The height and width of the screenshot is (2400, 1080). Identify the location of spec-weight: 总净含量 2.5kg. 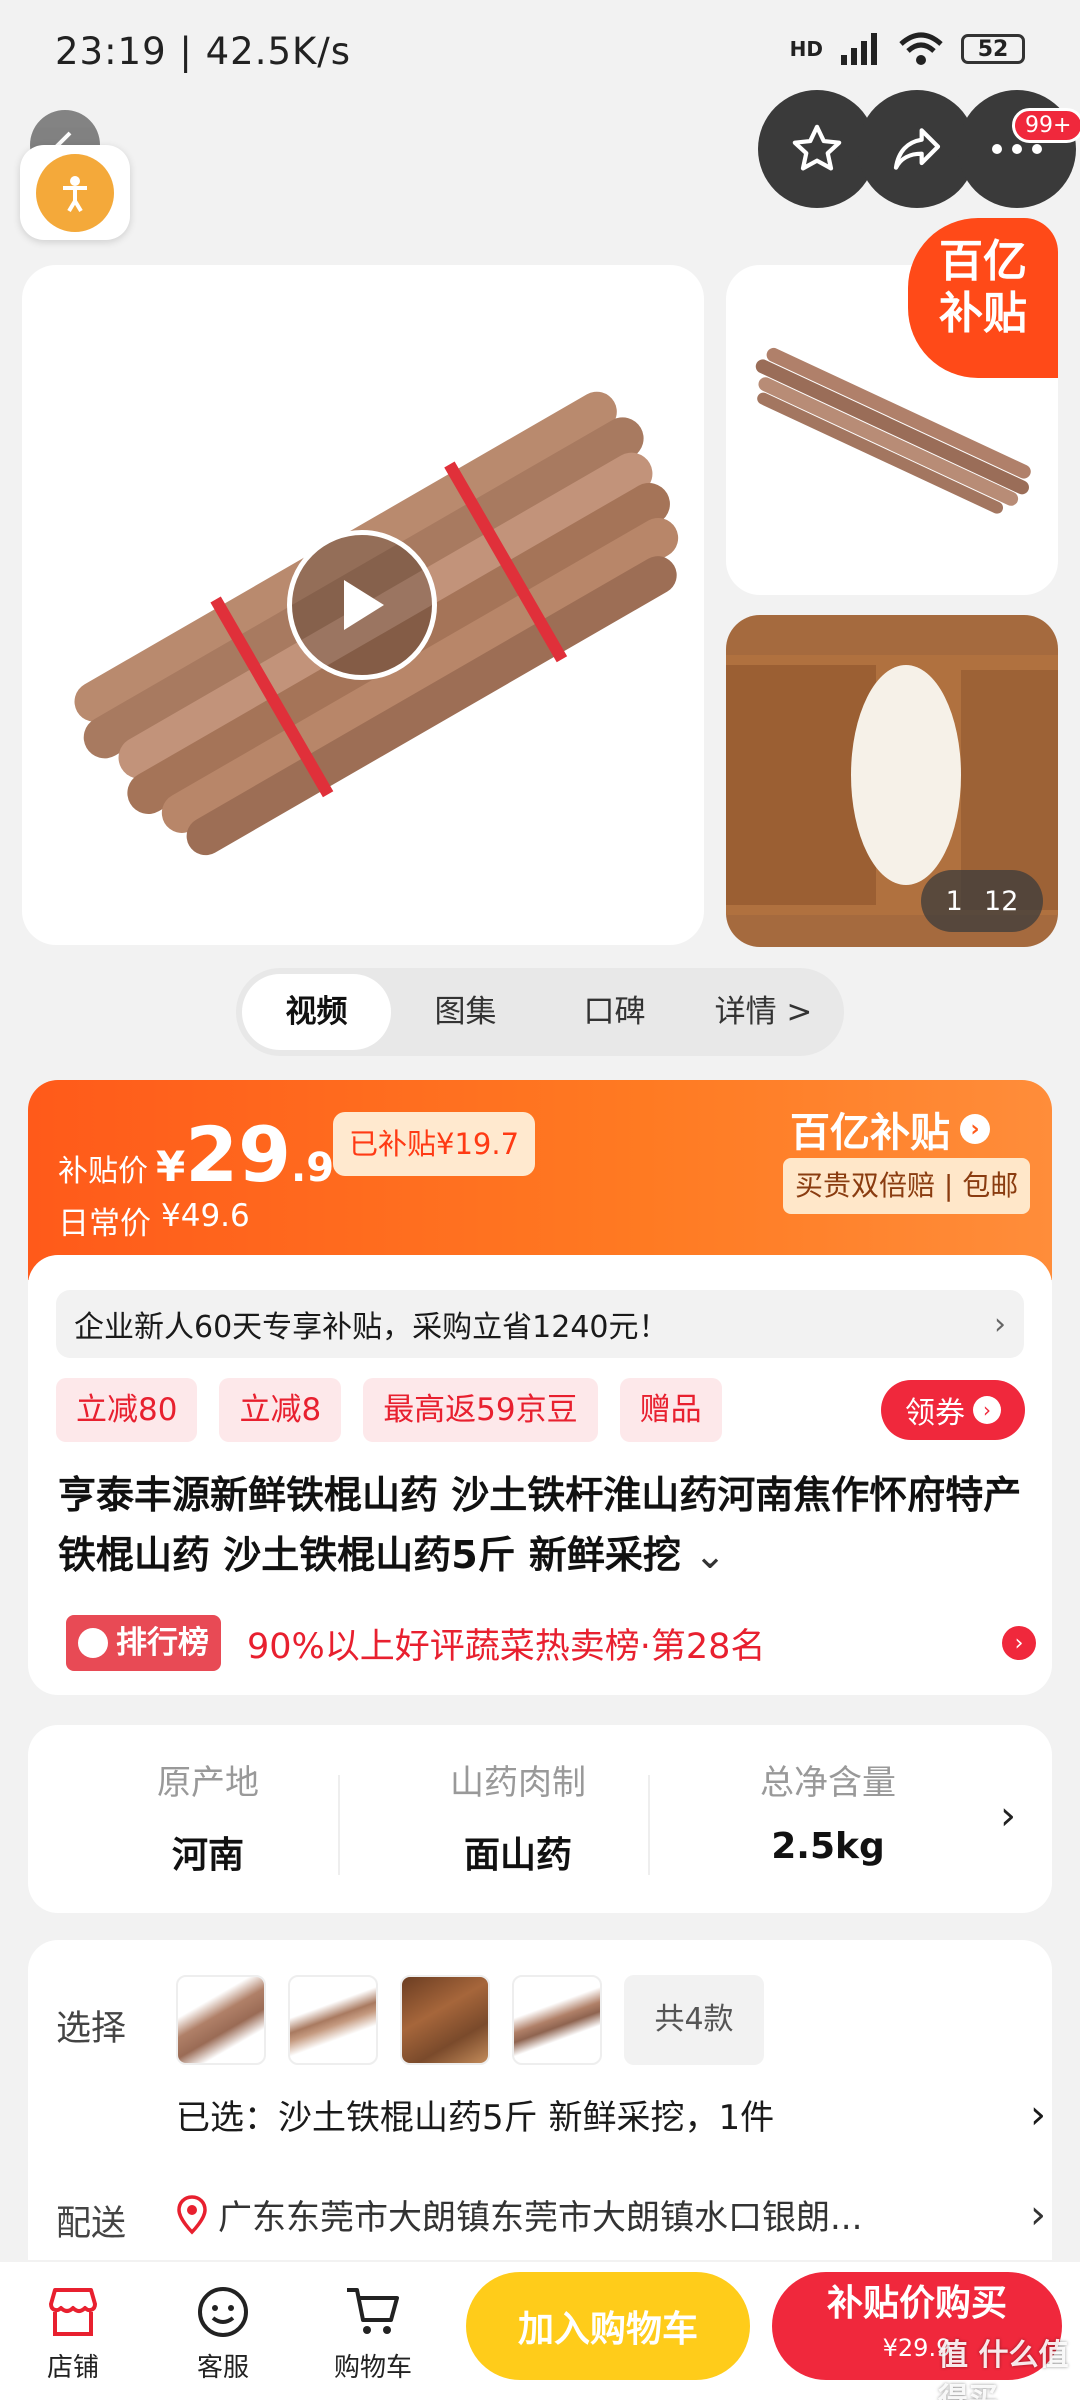
(828, 1811).